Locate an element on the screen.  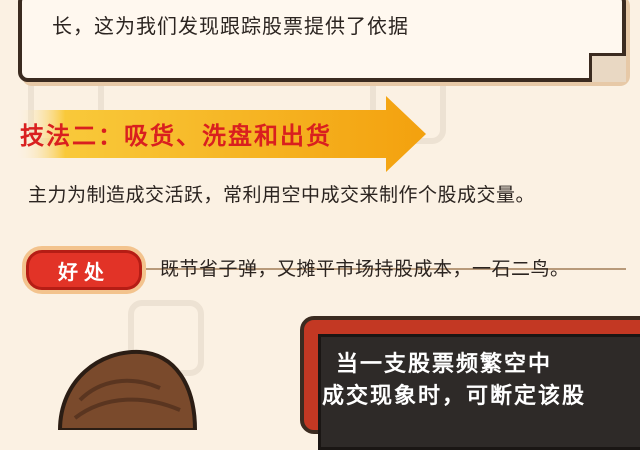
benefit-badge: 好处 is located at coordinates (84, 270).